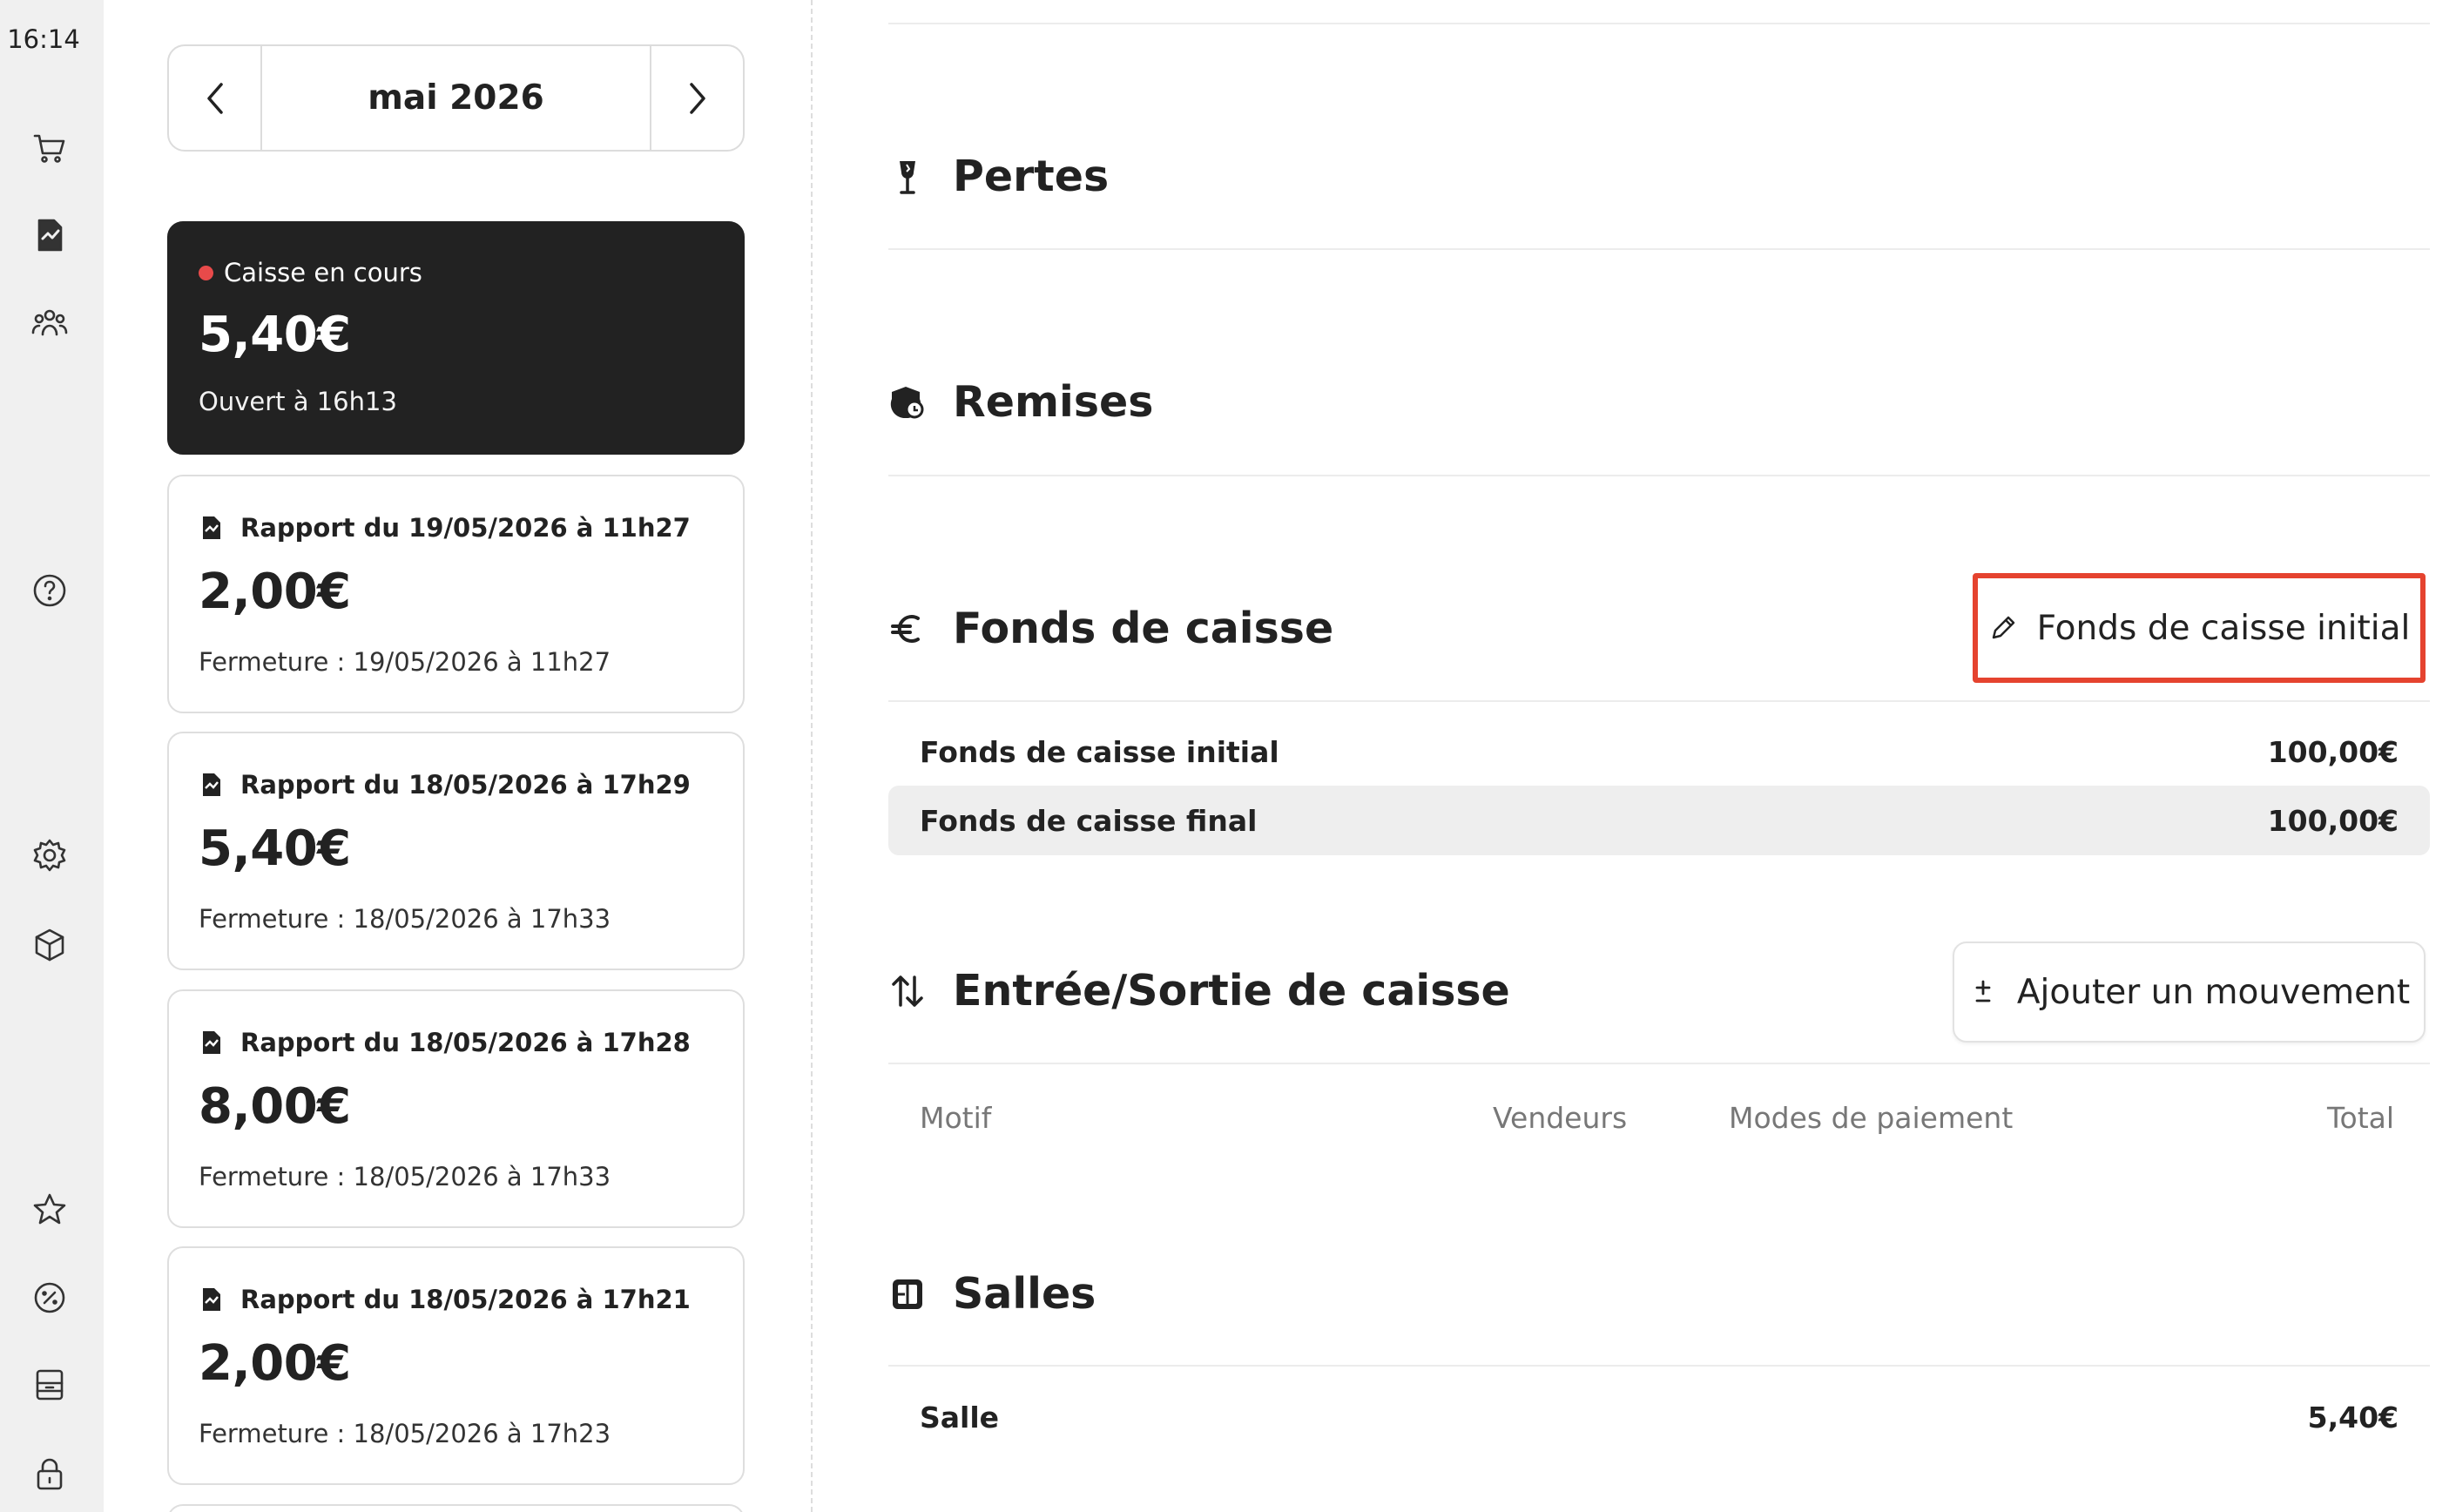  I want to click on settings-icon, so click(50, 855).